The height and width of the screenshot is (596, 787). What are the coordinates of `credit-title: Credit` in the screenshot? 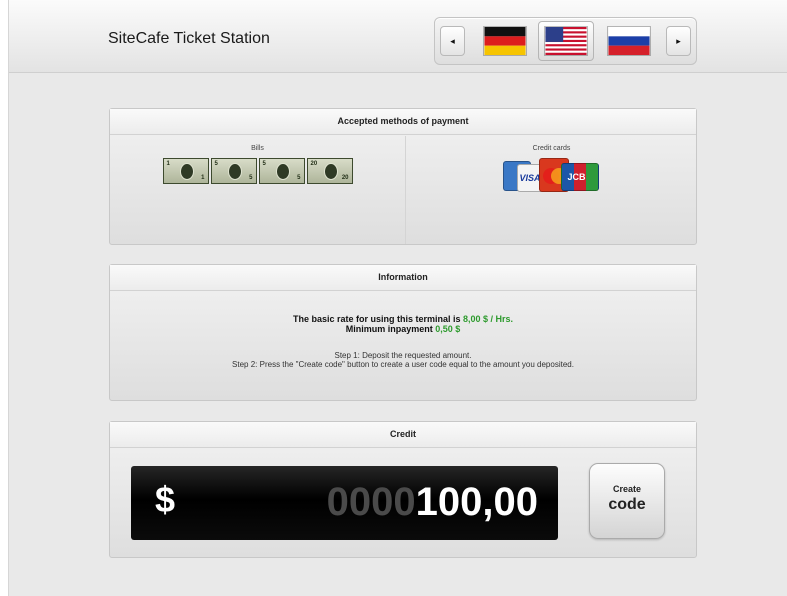 It's located at (403, 435).